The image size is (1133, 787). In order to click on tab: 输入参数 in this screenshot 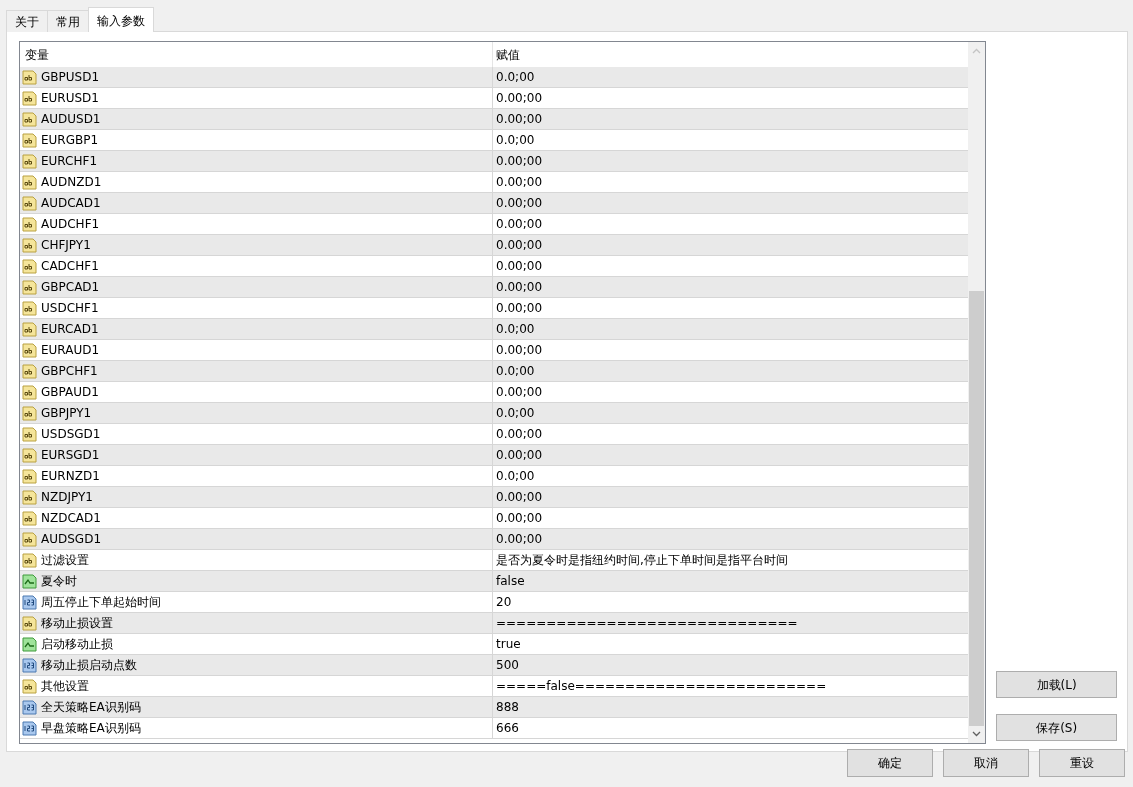, I will do `click(121, 19)`.